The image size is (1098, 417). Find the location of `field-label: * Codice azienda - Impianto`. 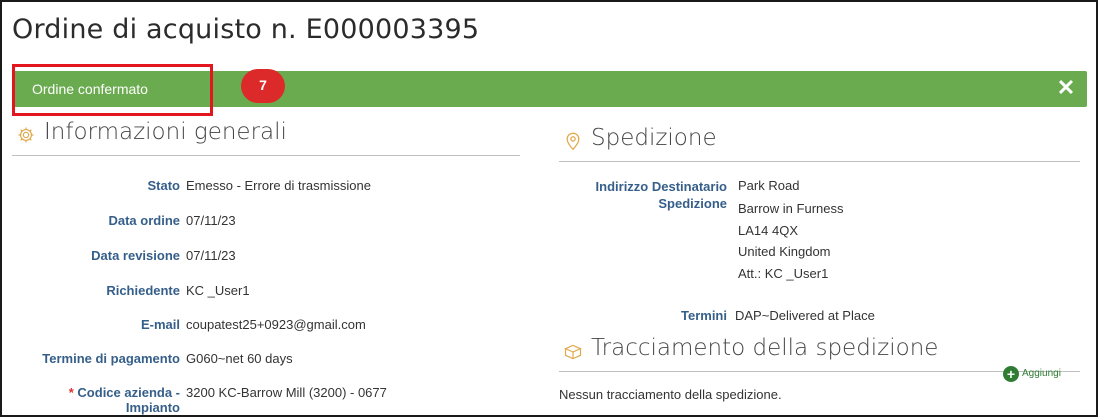

field-label: * Codice azienda - Impianto is located at coordinates (91, 400).